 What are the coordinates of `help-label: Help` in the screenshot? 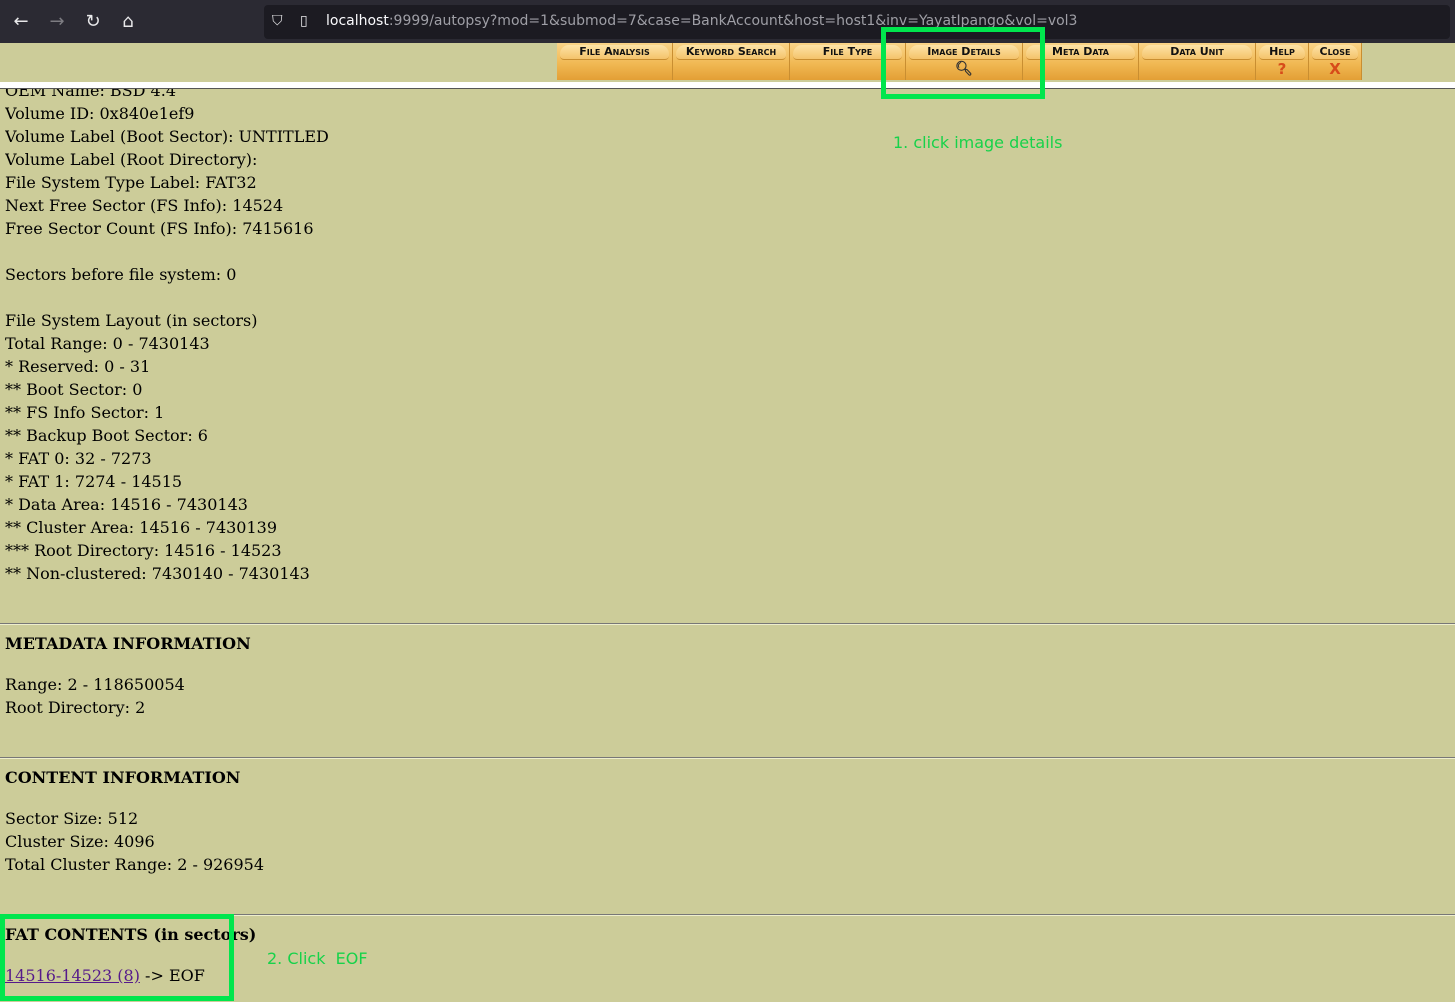 It's located at (1282, 52).